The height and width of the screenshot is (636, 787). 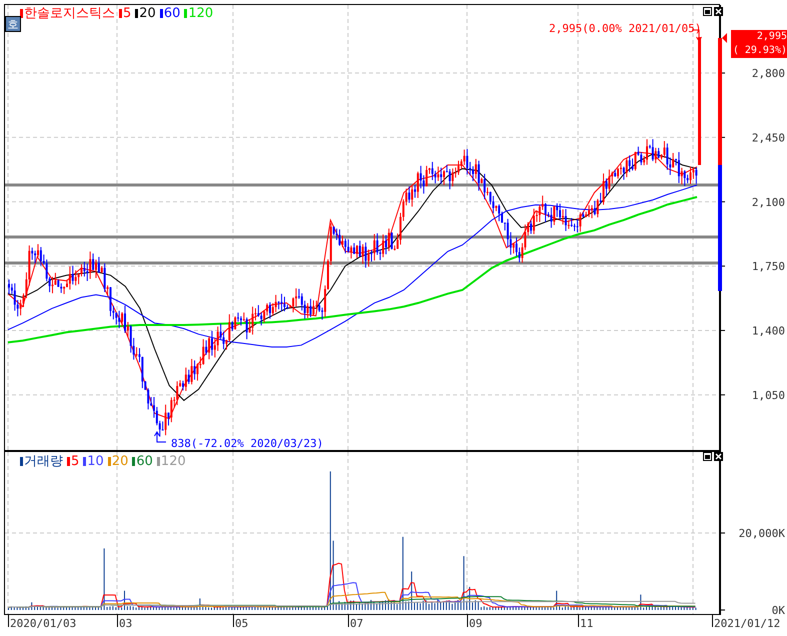 What do you see at coordinates (759, 51) in the screenshot?
I see `price-change: ( 29.93%)` at bounding box center [759, 51].